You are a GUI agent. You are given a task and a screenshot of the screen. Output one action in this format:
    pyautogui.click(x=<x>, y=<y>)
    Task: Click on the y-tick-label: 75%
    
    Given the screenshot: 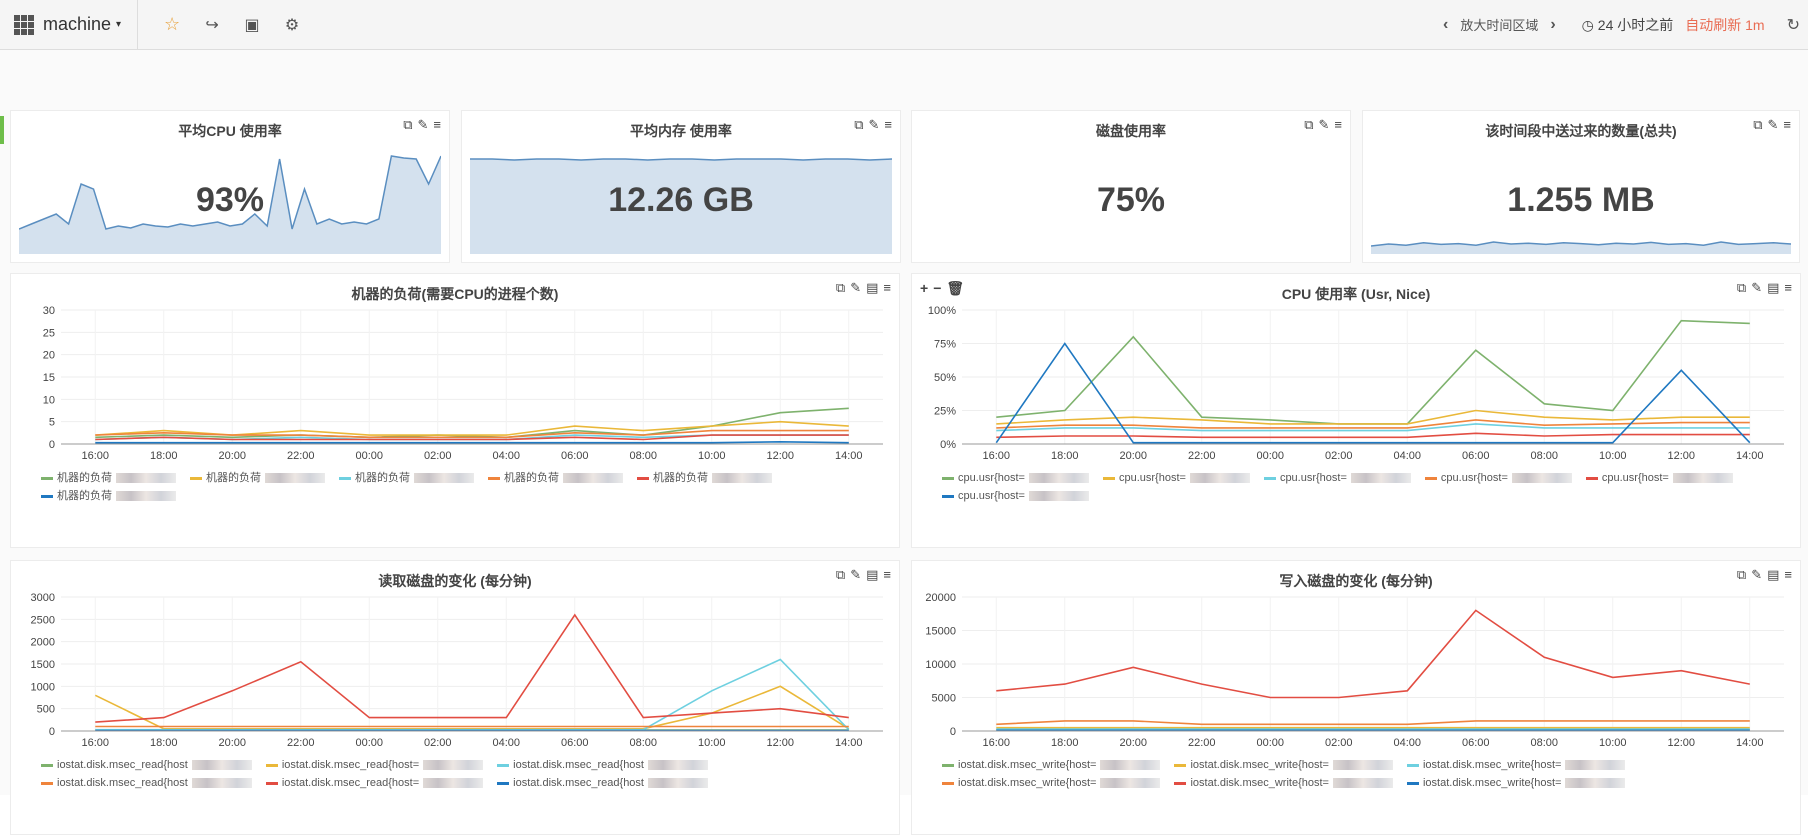 What is the action you would take?
    pyautogui.click(x=945, y=345)
    